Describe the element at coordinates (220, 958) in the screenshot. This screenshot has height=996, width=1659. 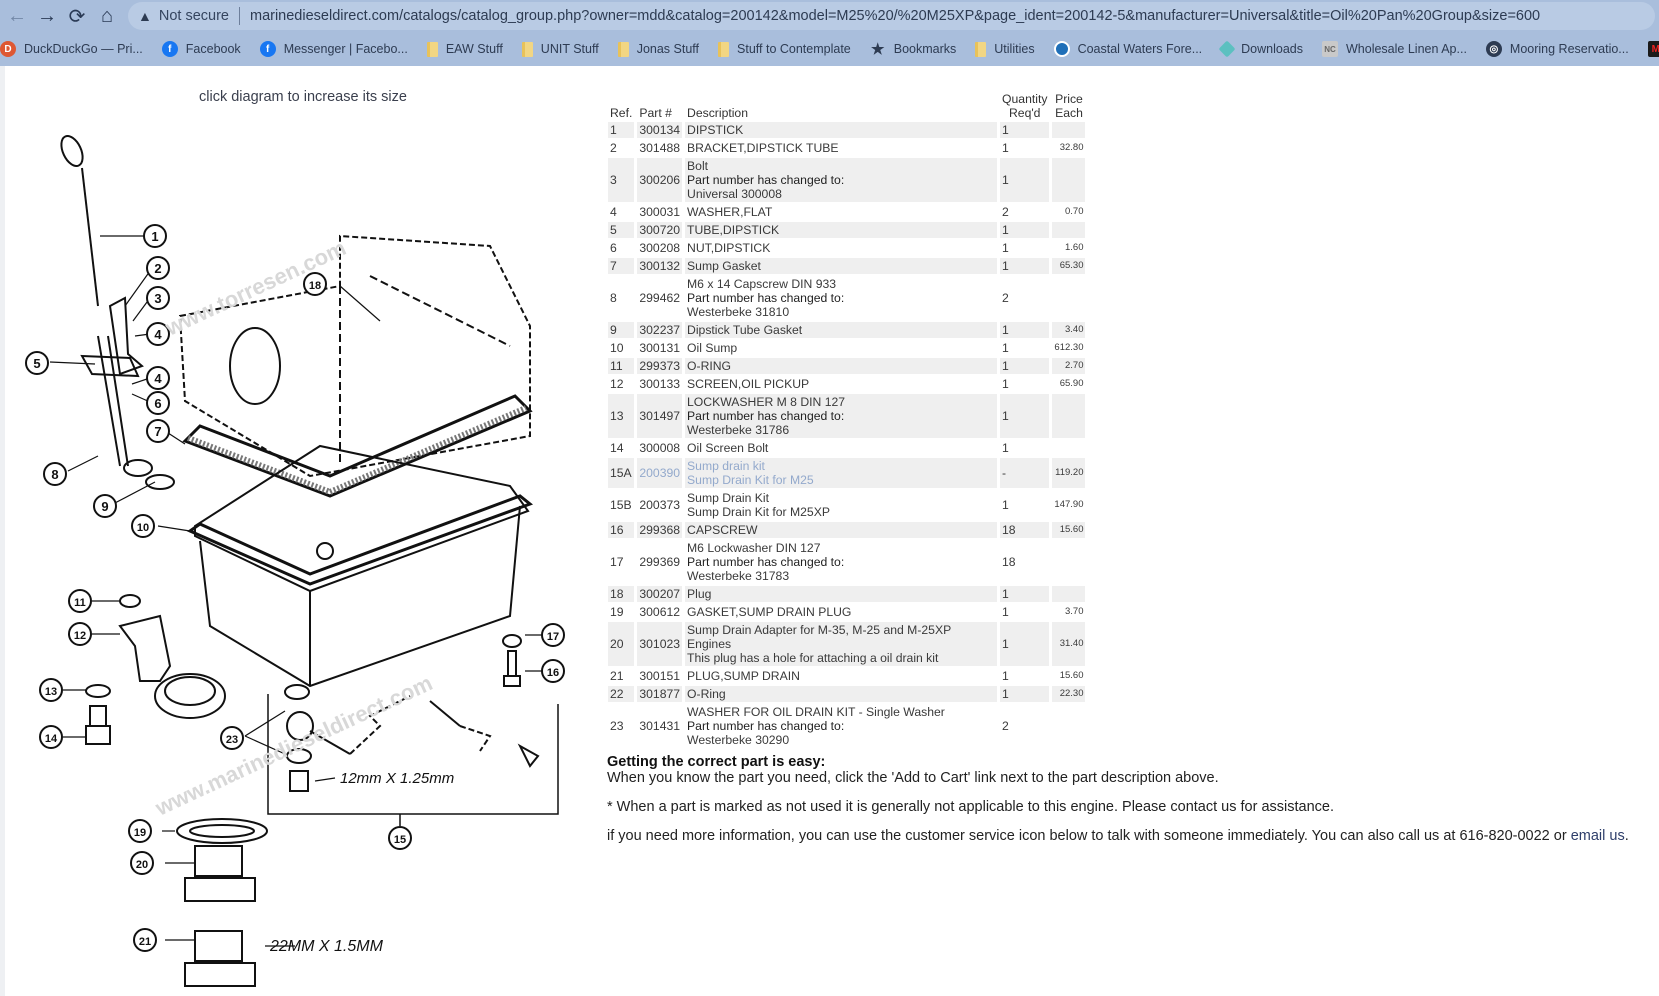
I see `sump-drain-plug-shape` at that location.